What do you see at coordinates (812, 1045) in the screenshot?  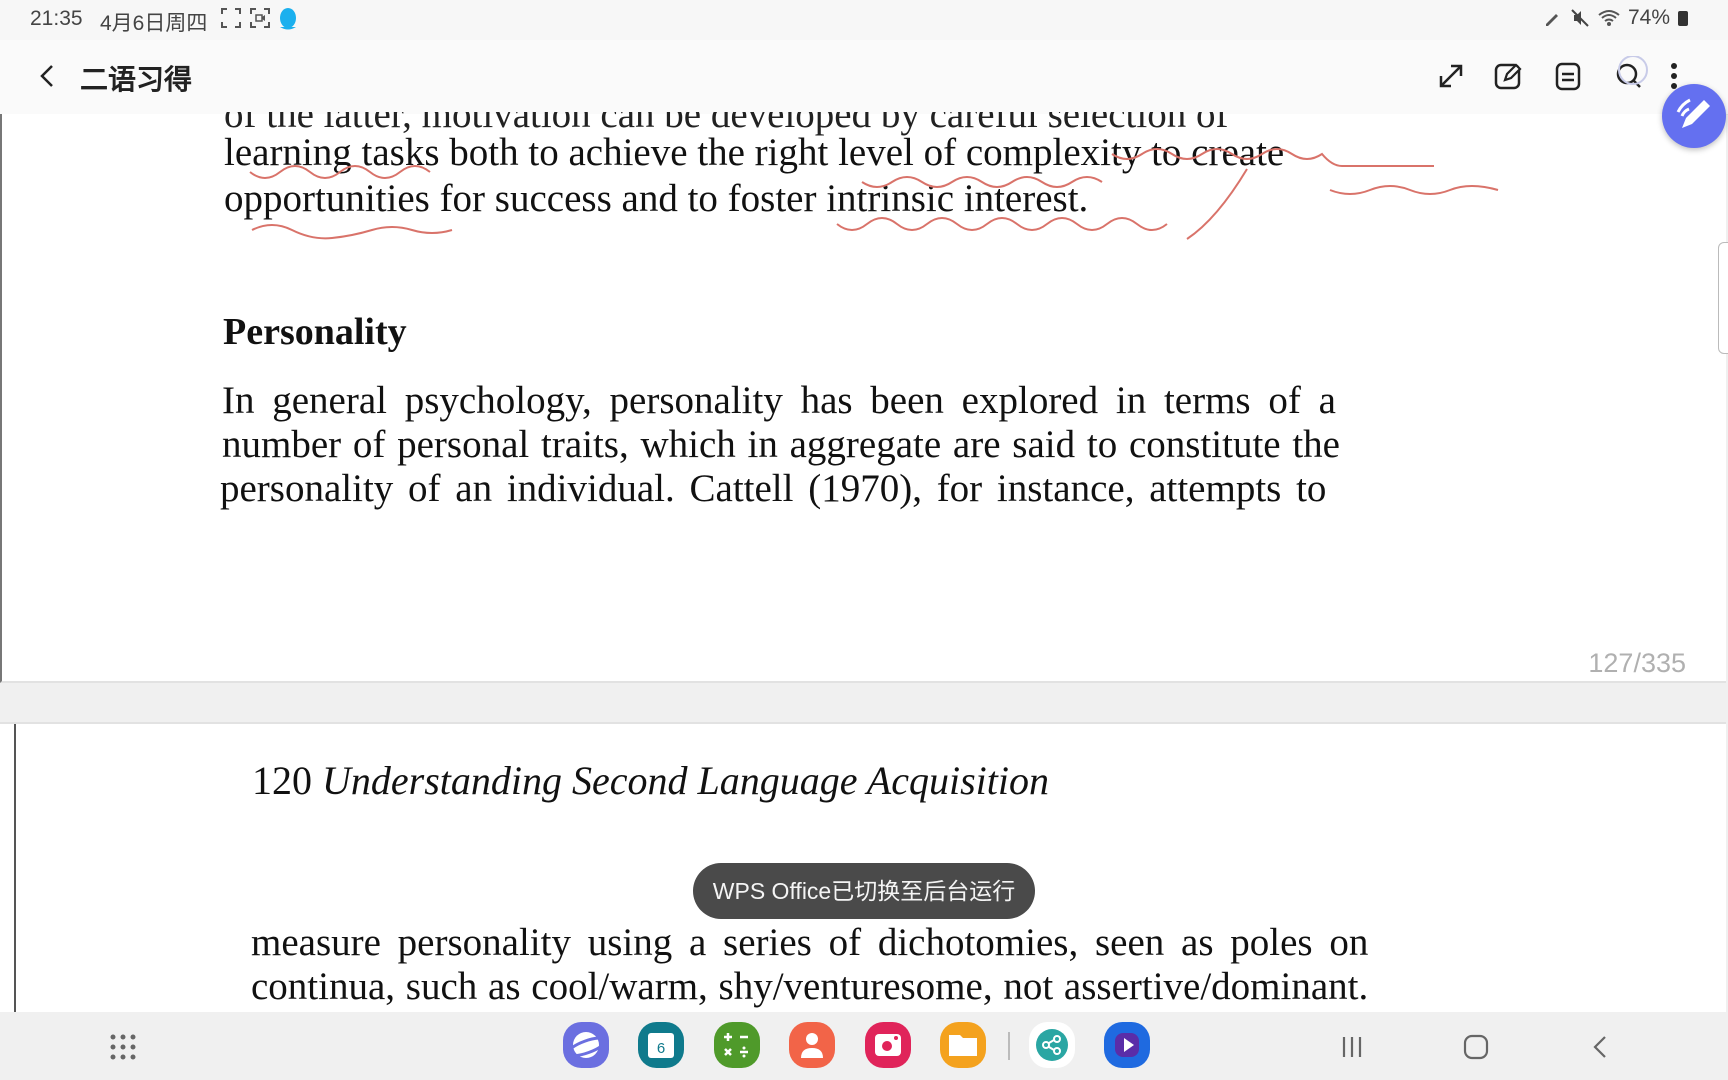 I see `contacts-app-icon` at bounding box center [812, 1045].